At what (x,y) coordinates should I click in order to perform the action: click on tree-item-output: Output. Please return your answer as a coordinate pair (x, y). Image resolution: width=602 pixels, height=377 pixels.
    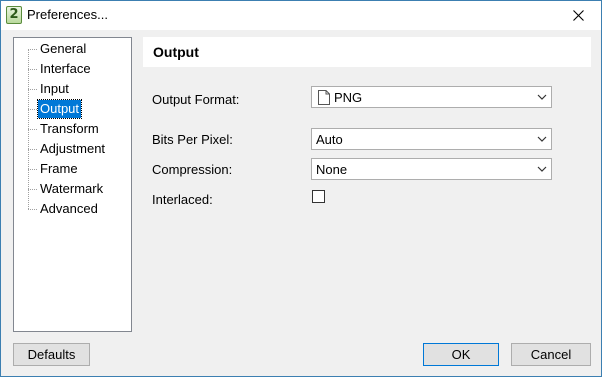
    Looking at the image, I should click on (59, 109).